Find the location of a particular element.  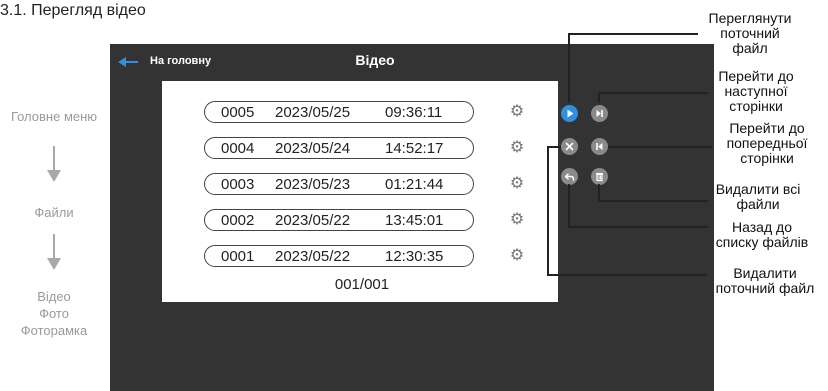

section-title: 3.1. Перегляд відео is located at coordinates (73, 10).